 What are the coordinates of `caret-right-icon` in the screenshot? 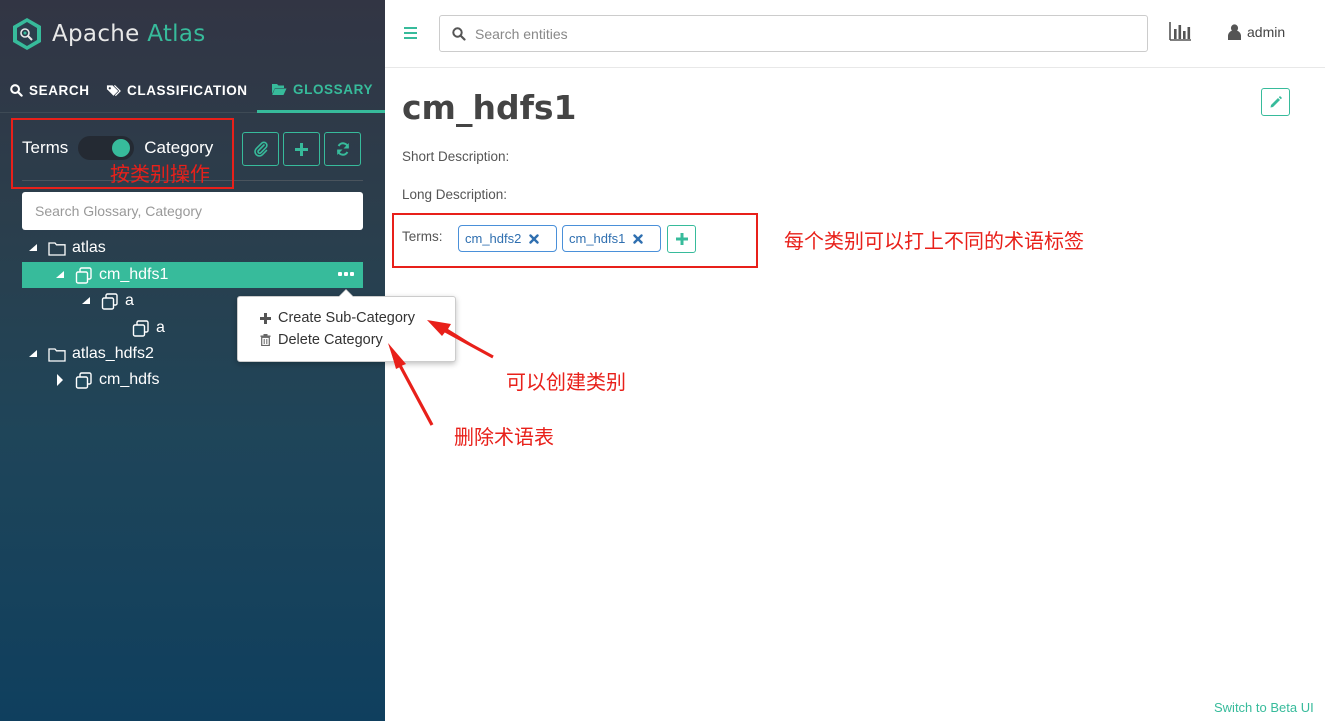 It's located at (60, 380).